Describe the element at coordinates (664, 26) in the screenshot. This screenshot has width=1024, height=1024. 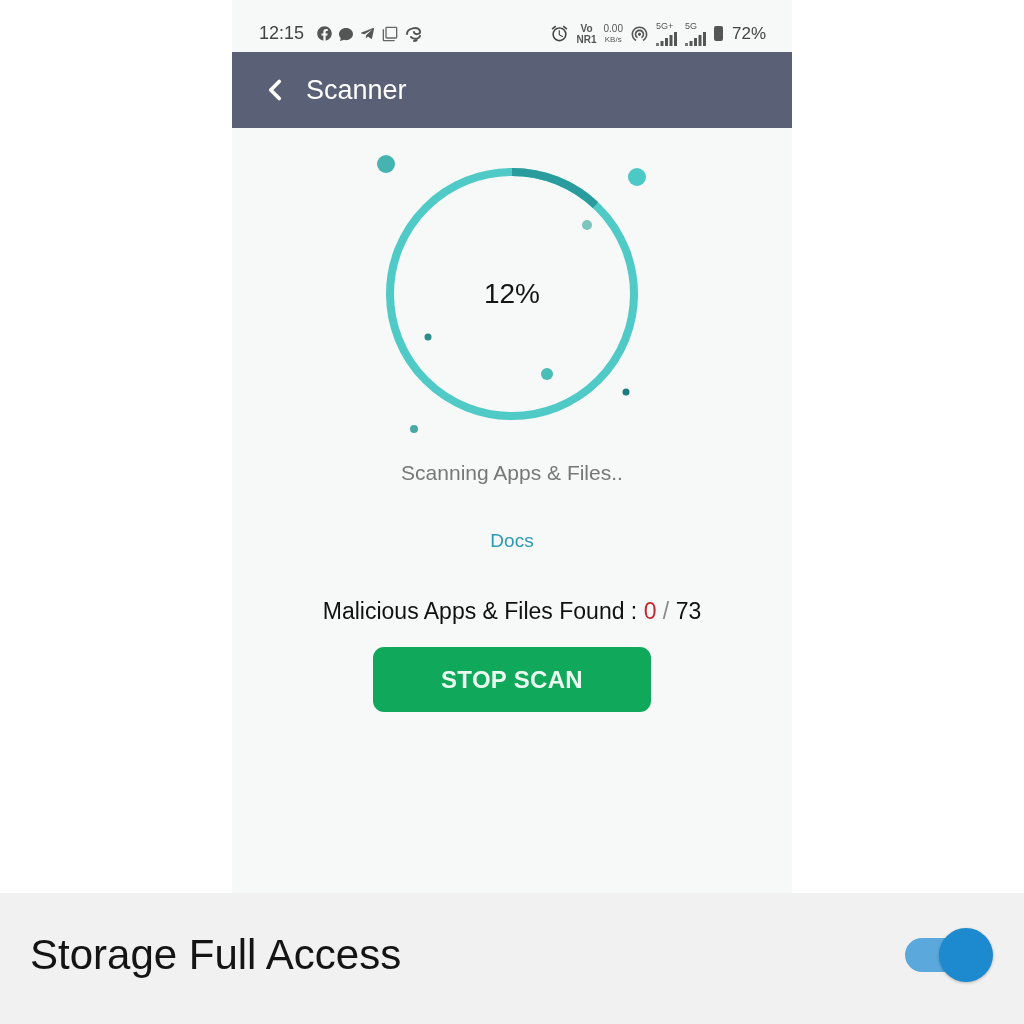
I see `signal-type-label: 5G+` at that location.